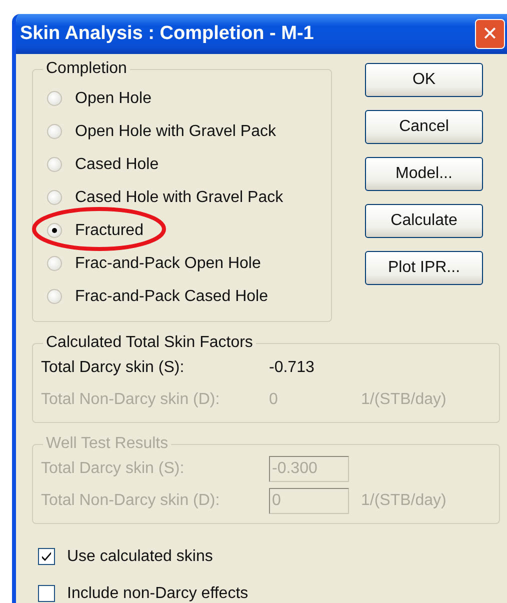  What do you see at coordinates (490, 34) in the screenshot?
I see `close-button: ✕` at bounding box center [490, 34].